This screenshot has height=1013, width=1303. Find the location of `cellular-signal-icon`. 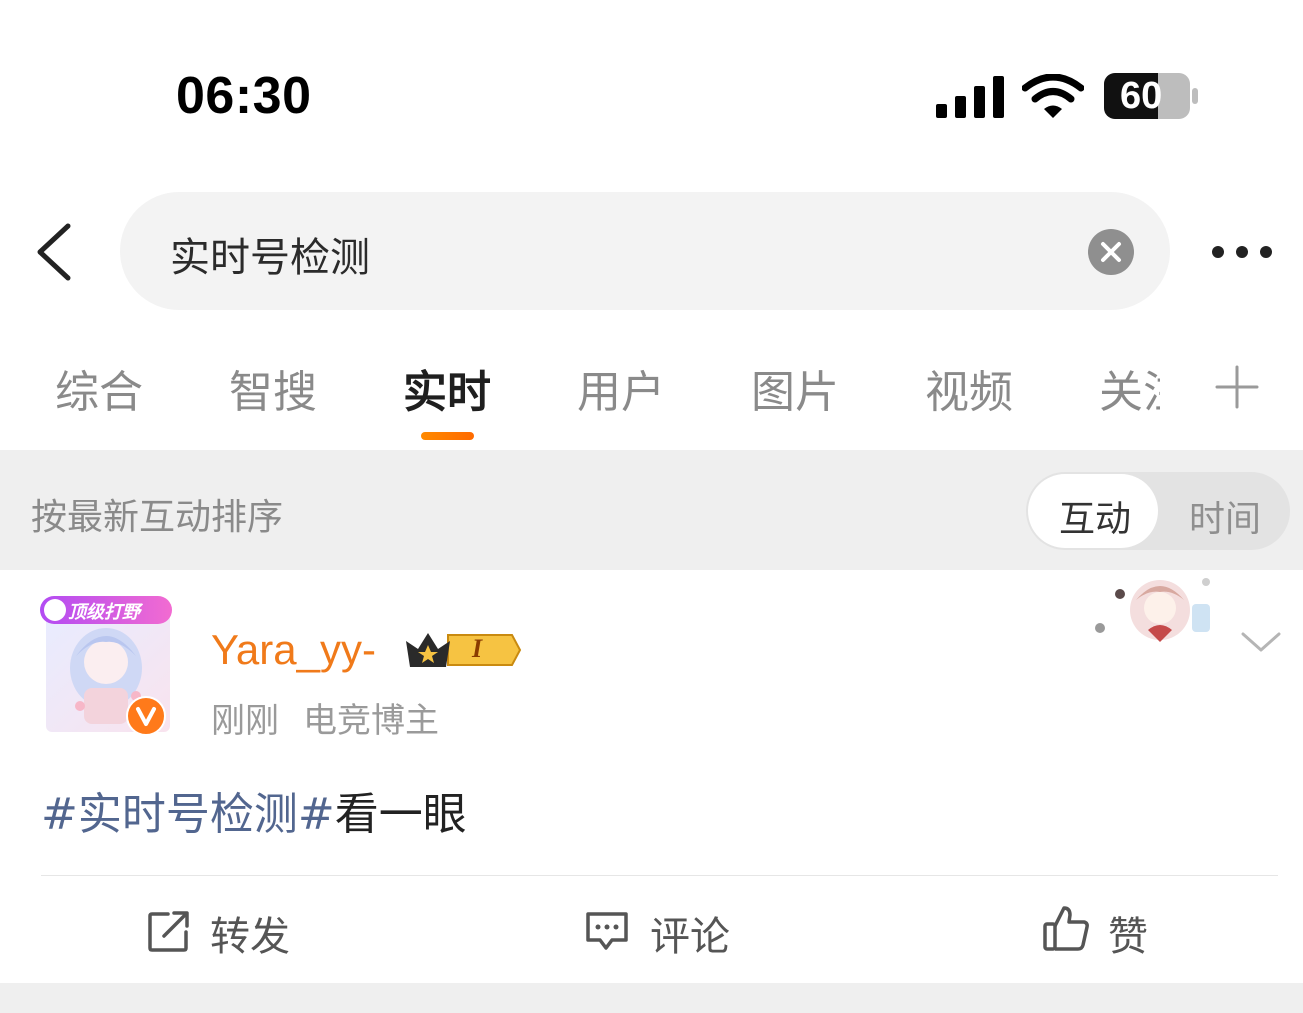

cellular-signal-icon is located at coordinates (970, 97).